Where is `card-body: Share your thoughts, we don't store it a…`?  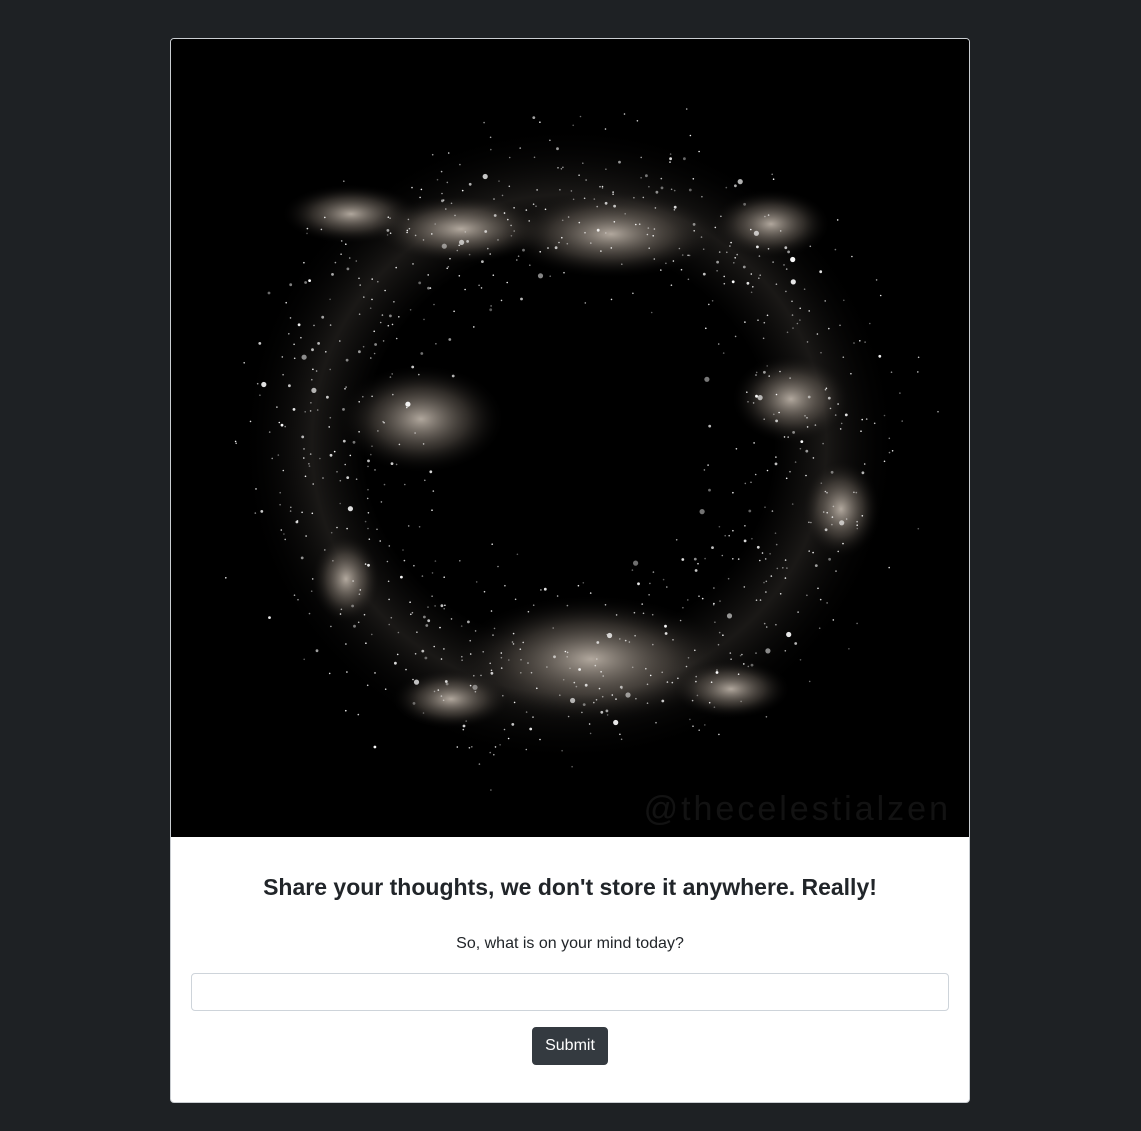 card-body: Share your thoughts, we don't store it a… is located at coordinates (570, 969).